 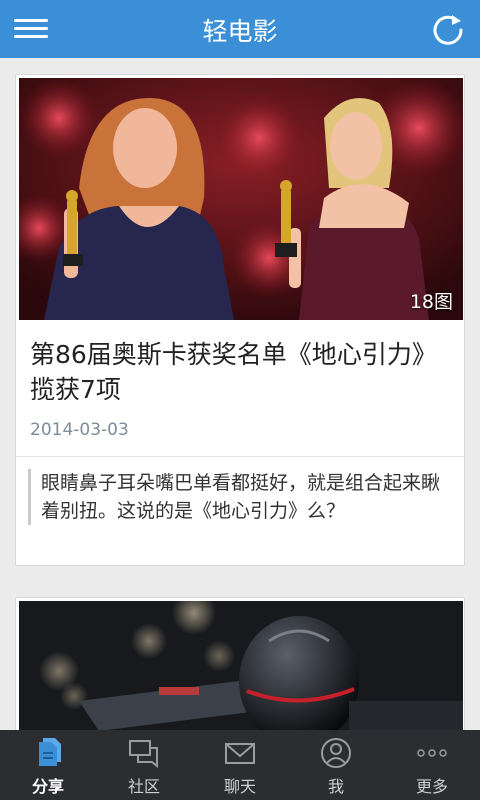 I want to click on tab-label: 更多, so click(x=431, y=786).